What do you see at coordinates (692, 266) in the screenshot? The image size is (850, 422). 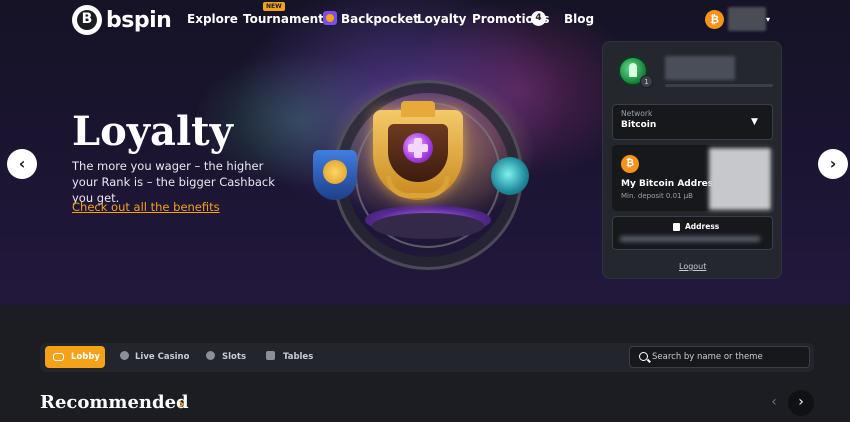 I see `logout-link: Logout` at bounding box center [692, 266].